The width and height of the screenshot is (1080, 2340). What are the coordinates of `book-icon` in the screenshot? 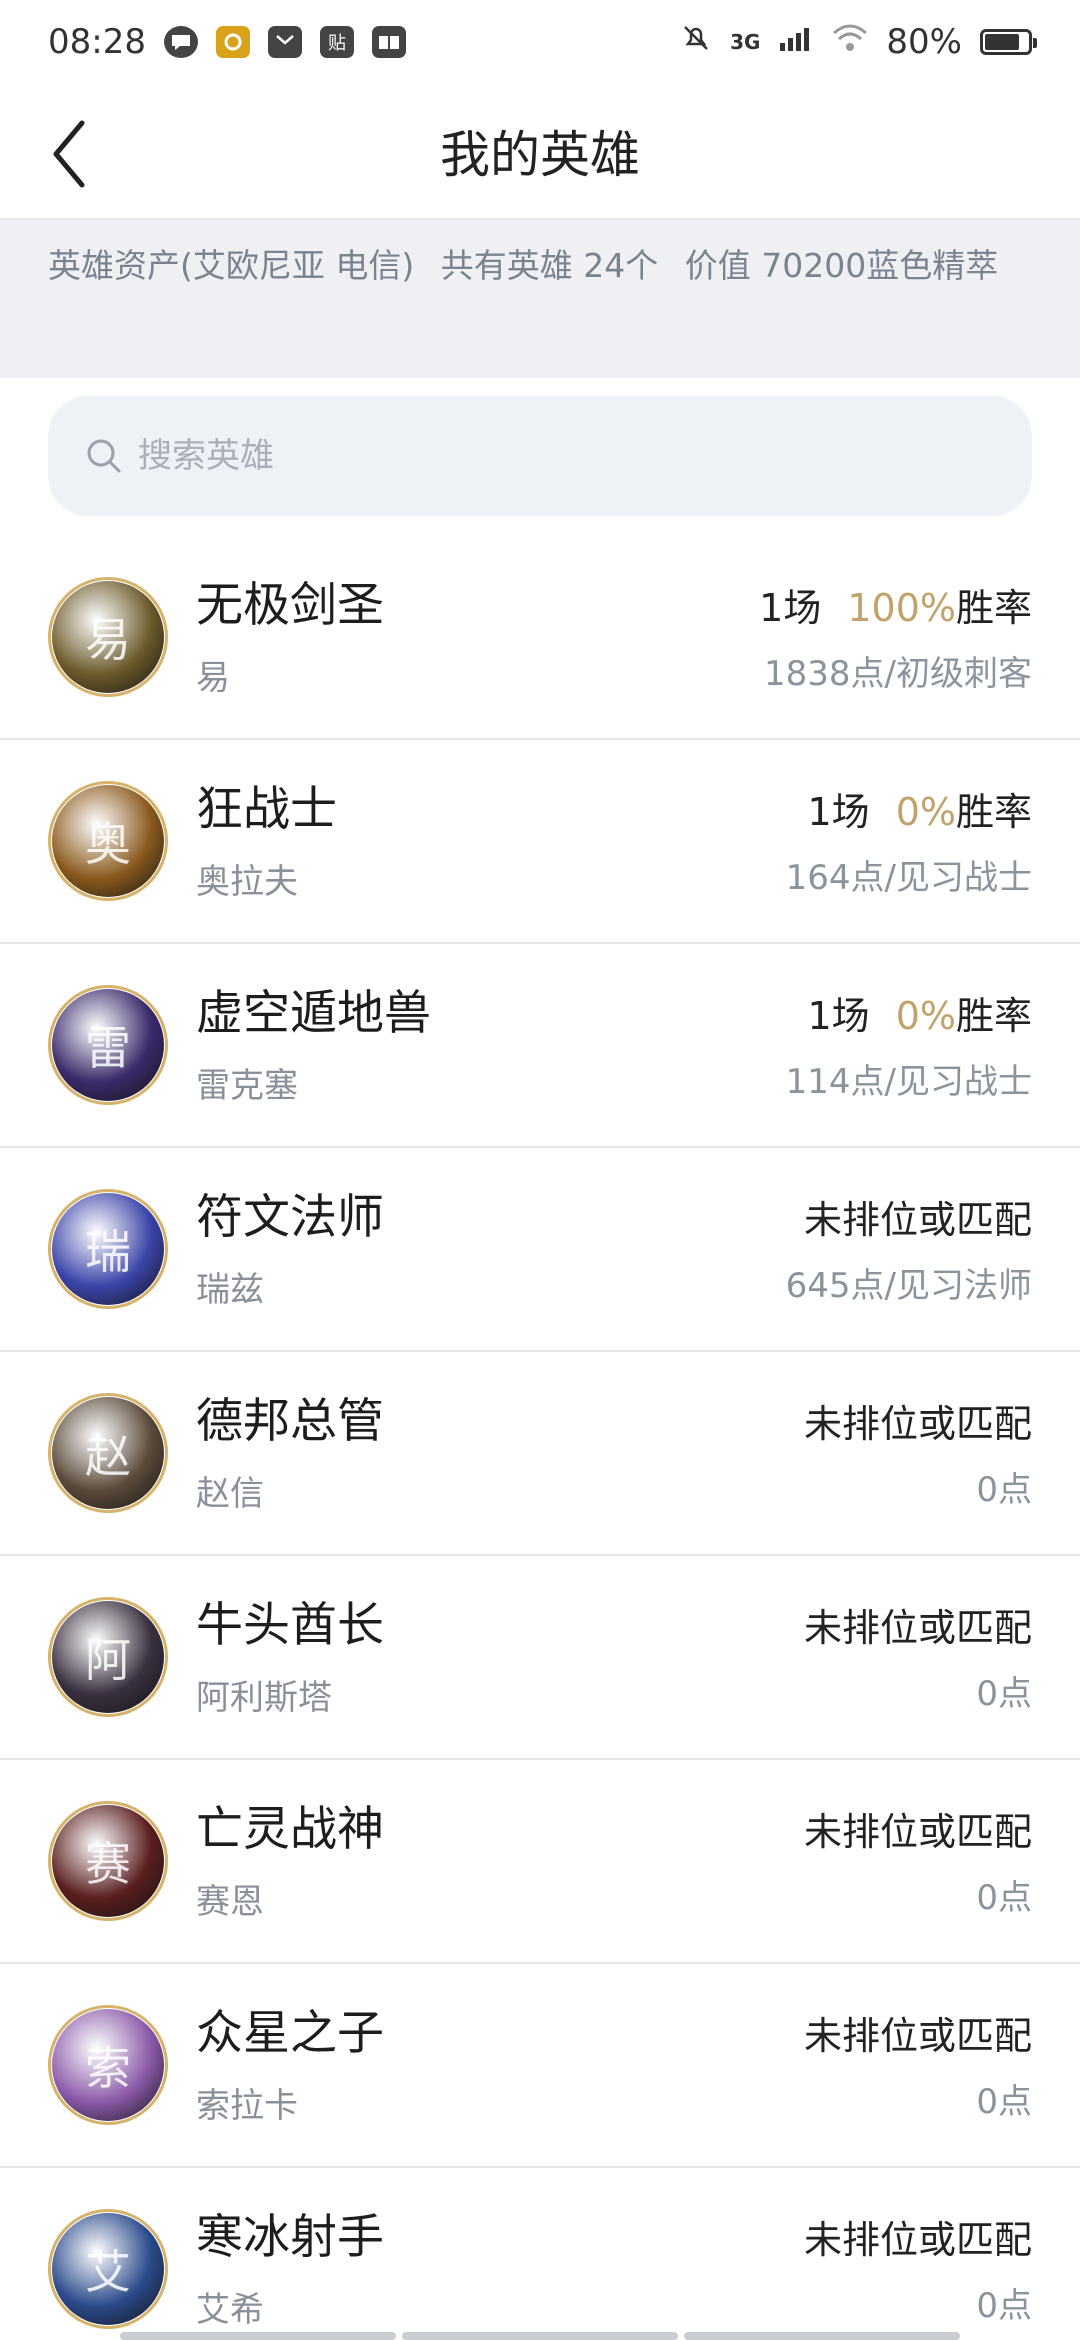 It's located at (388, 42).